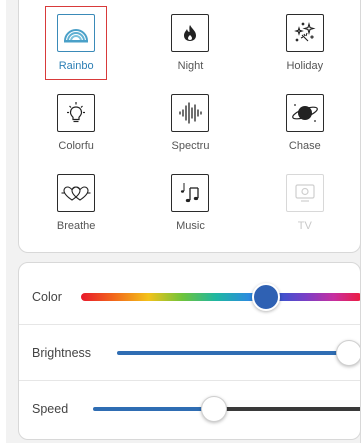 The height and width of the screenshot is (445, 362). What do you see at coordinates (228, 352) in the screenshot?
I see `brightness-slider-fill` at bounding box center [228, 352].